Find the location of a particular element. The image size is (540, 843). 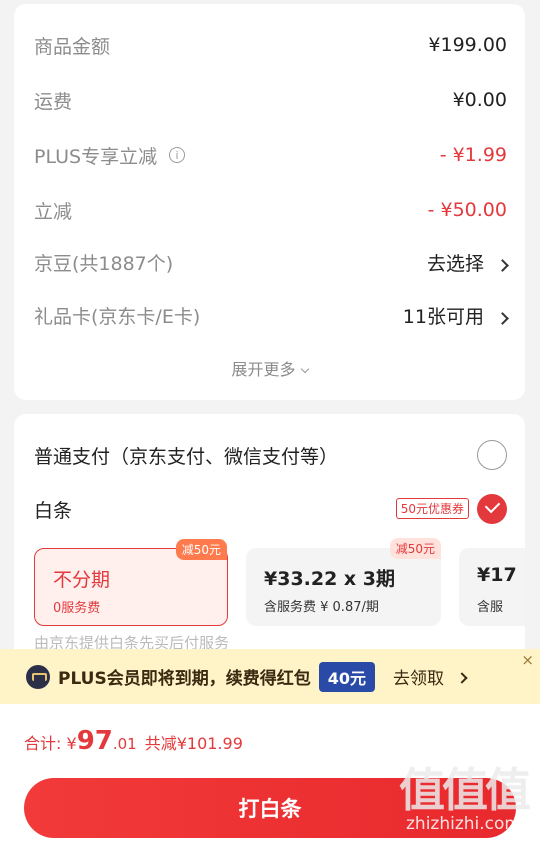

row-gift-card: 礼品卡(京东卡/E卡) 11张可用 is located at coordinates (271, 315).